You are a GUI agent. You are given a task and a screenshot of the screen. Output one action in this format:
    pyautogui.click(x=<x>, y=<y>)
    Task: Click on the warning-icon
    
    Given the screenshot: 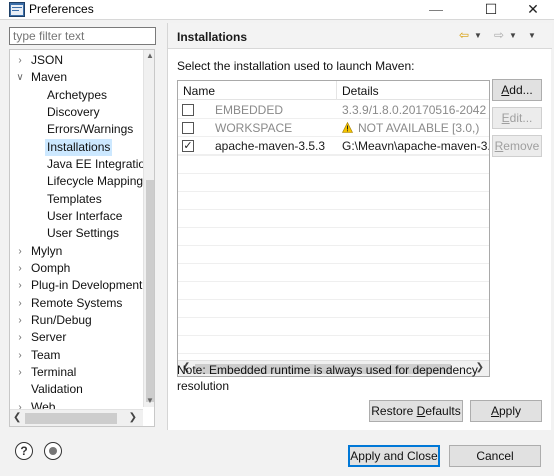 What is the action you would take?
    pyautogui.click(x=347, y=127)
    